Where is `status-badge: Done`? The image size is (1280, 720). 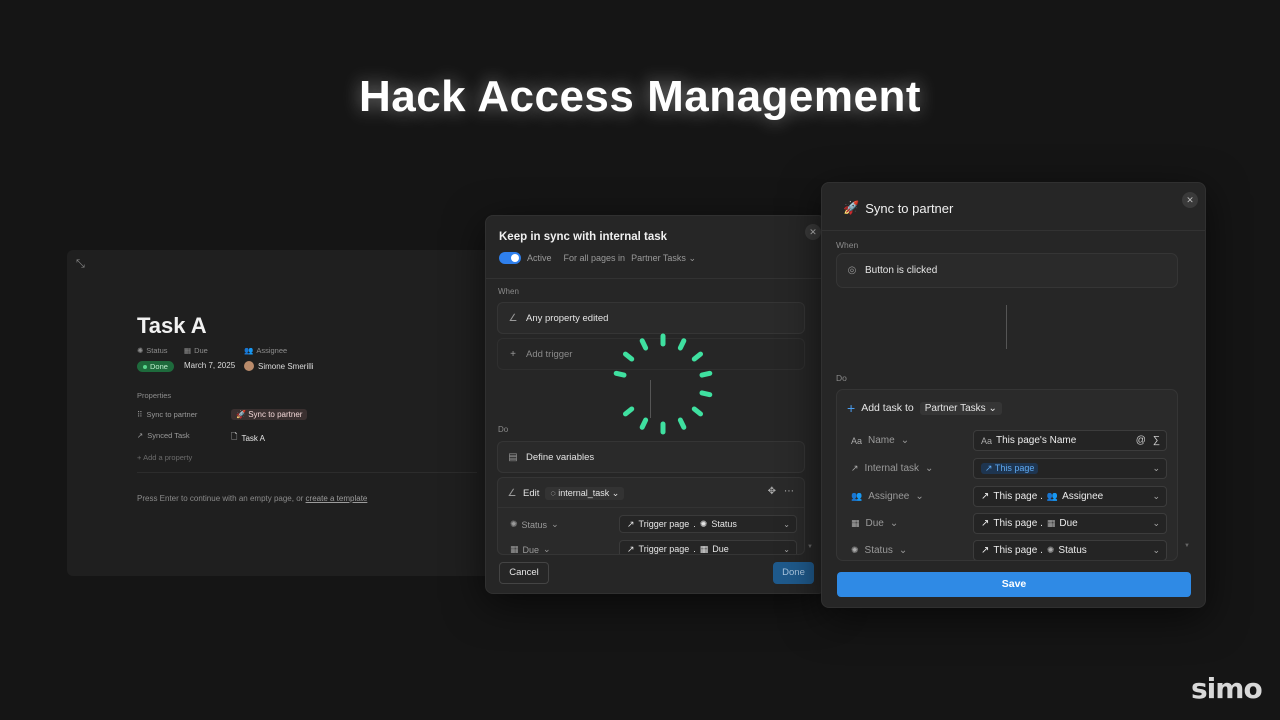
status-badge: Done is located at coordinates (155, 366).